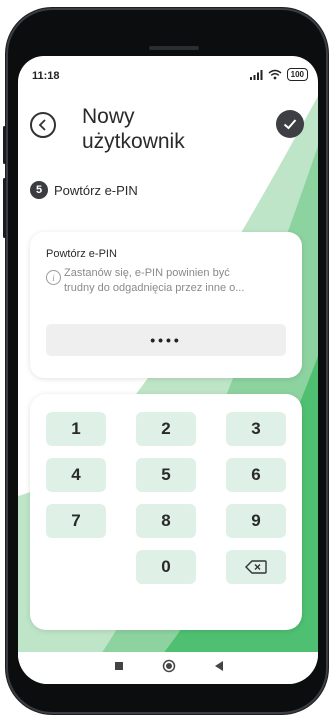  I want to click on page-title: Nowy użytkownik, so click(167, 129).